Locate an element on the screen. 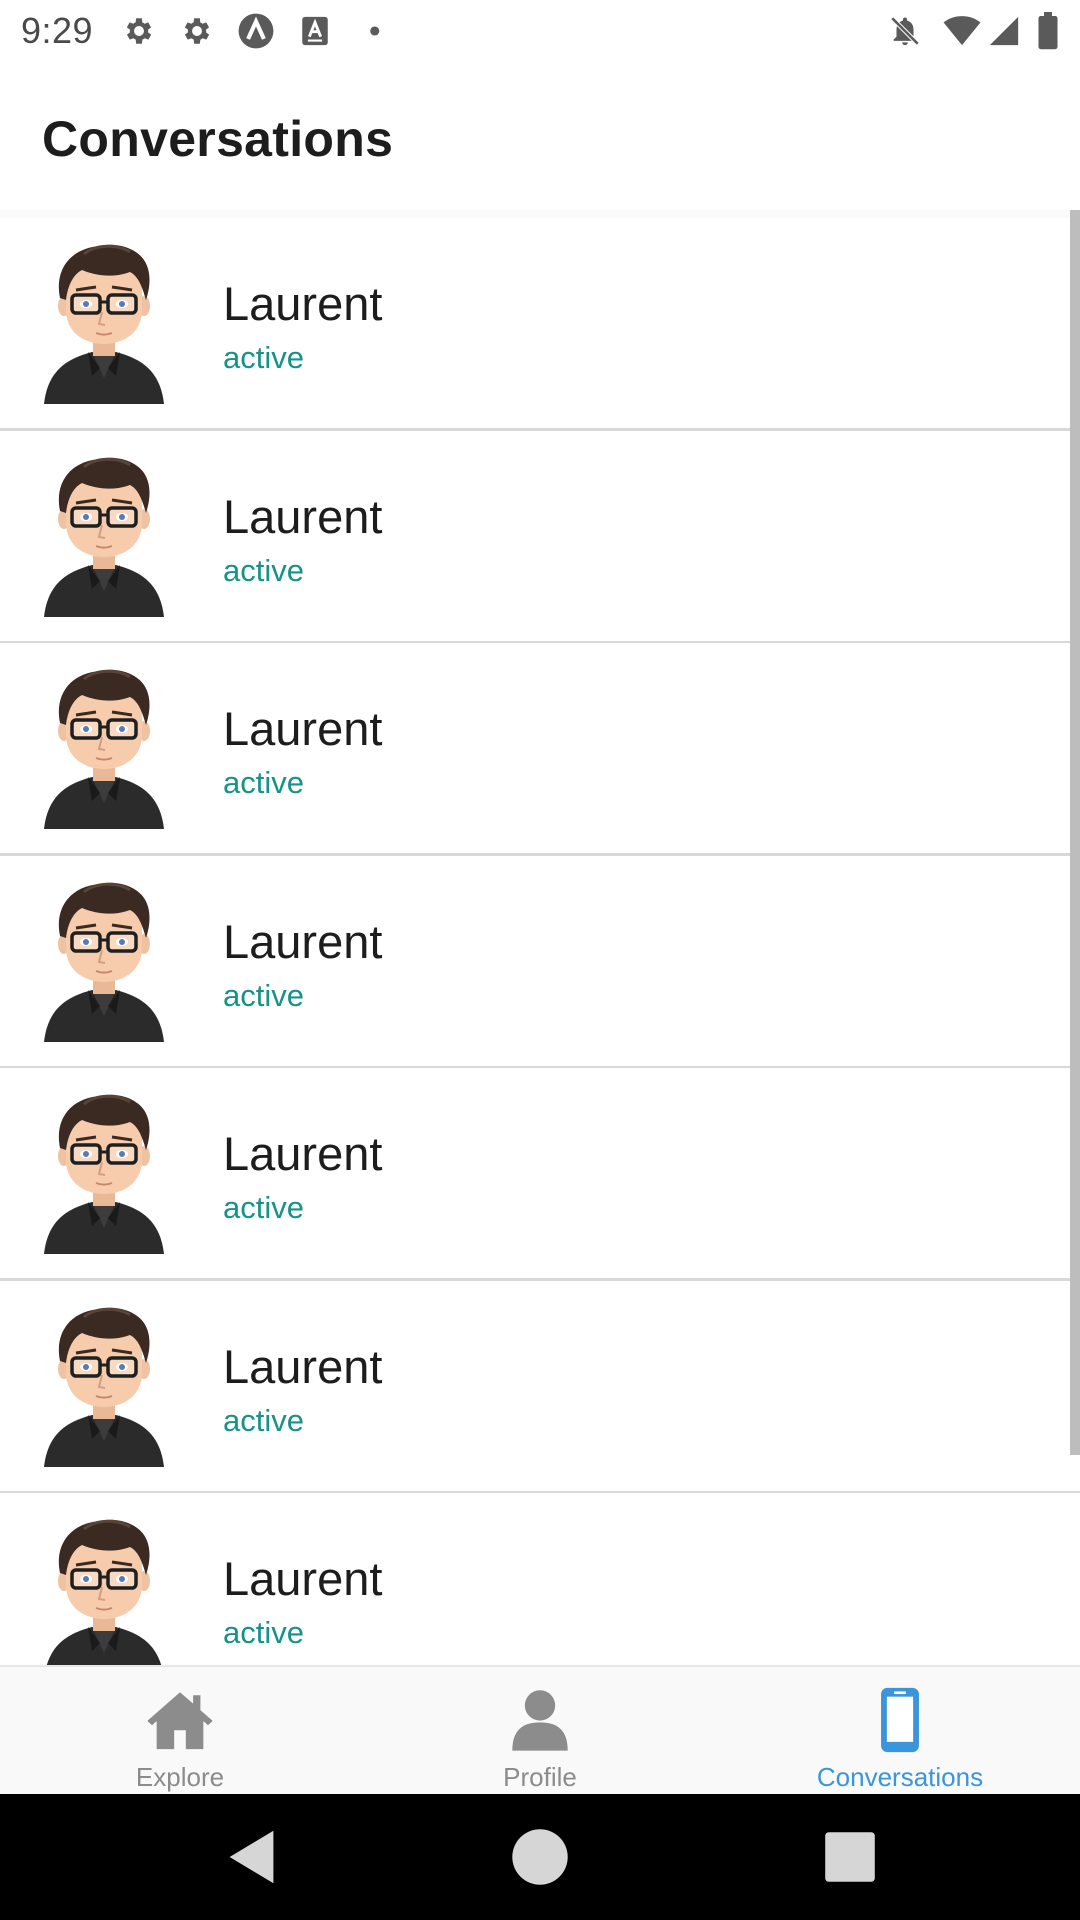  notifications-off-icon is located at coordinates (905, 31).